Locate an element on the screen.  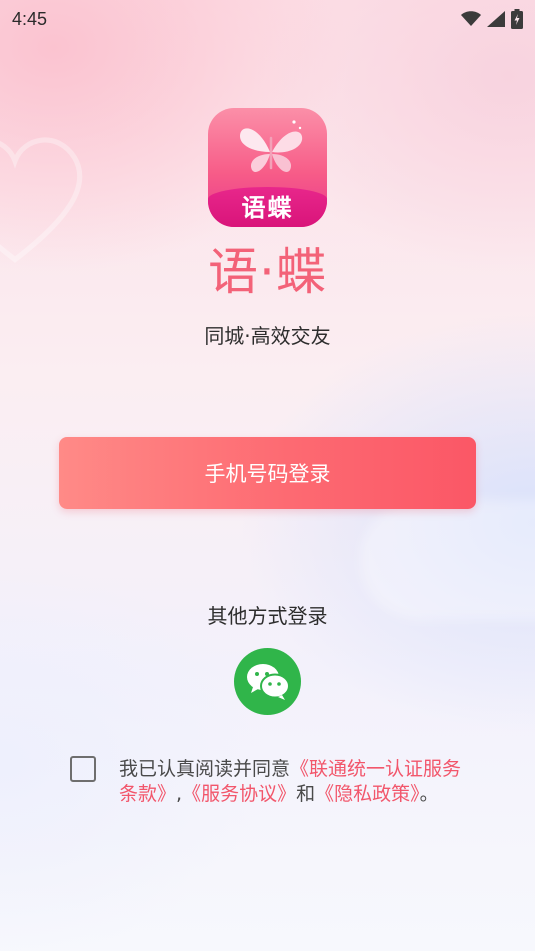
app-name: 语·蝶 is located at coordinates (267, 272).